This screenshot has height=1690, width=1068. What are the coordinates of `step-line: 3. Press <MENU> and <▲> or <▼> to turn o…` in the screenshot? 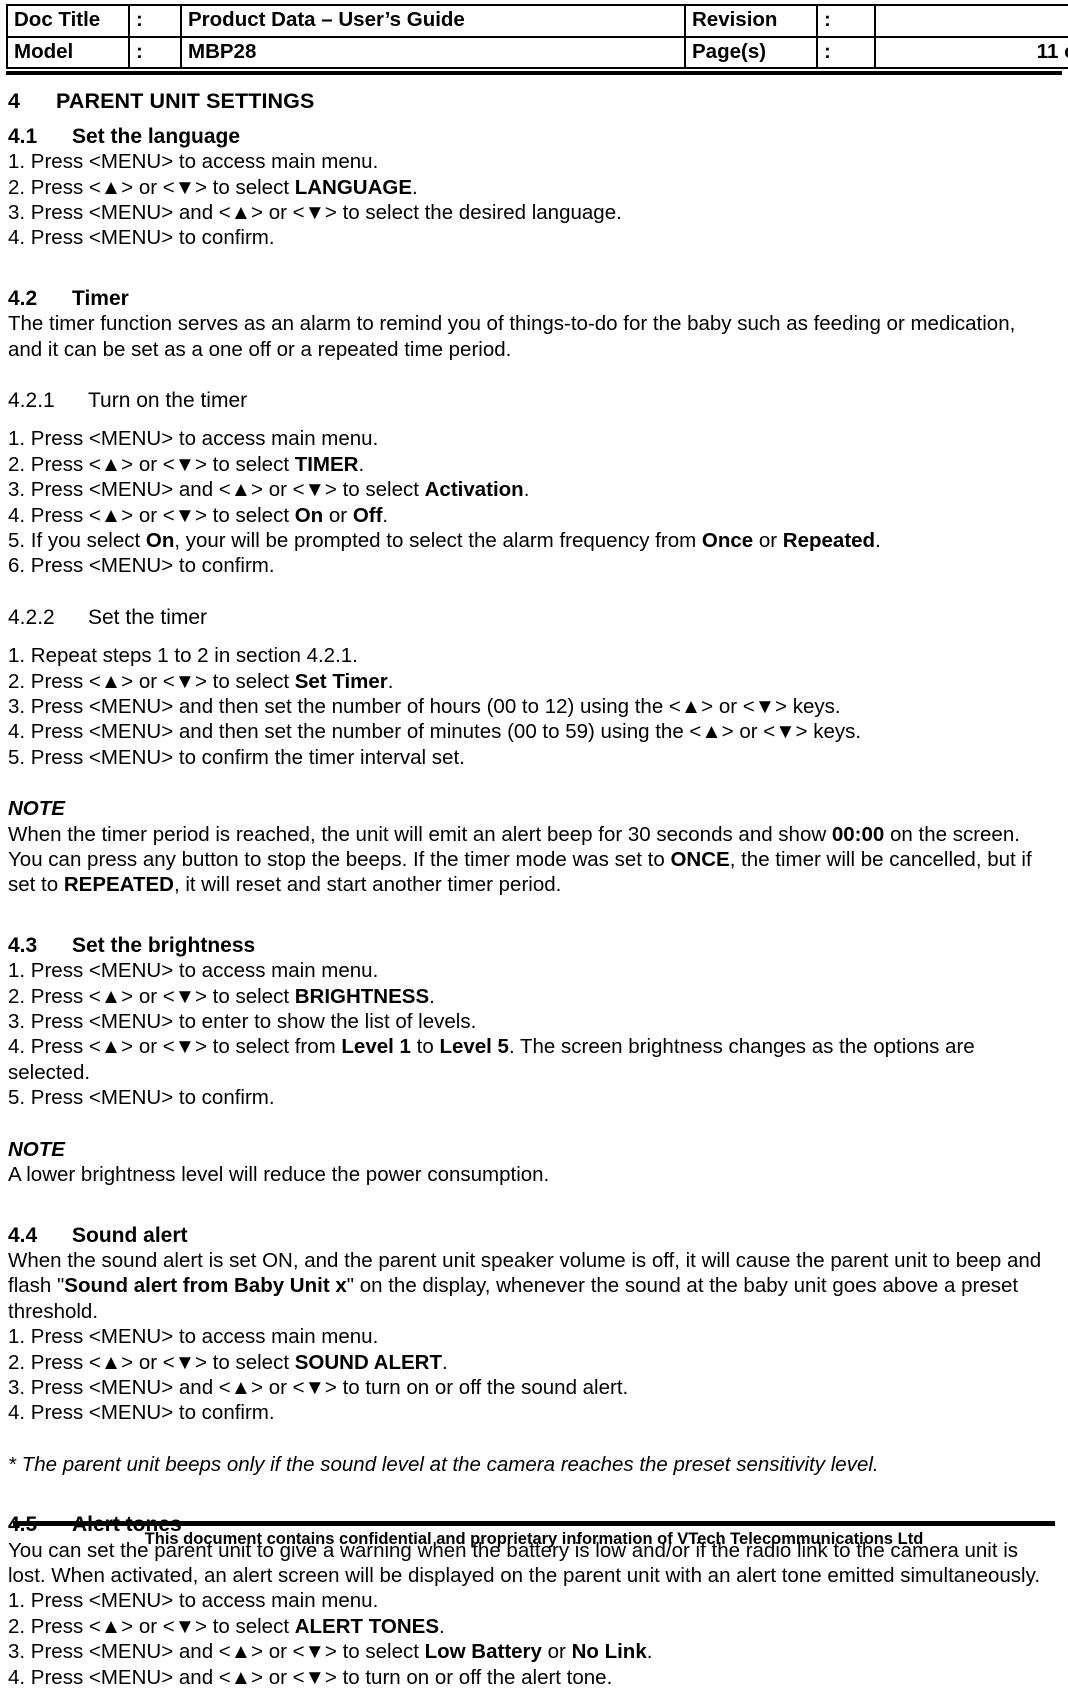 It's located at (318, 1387).